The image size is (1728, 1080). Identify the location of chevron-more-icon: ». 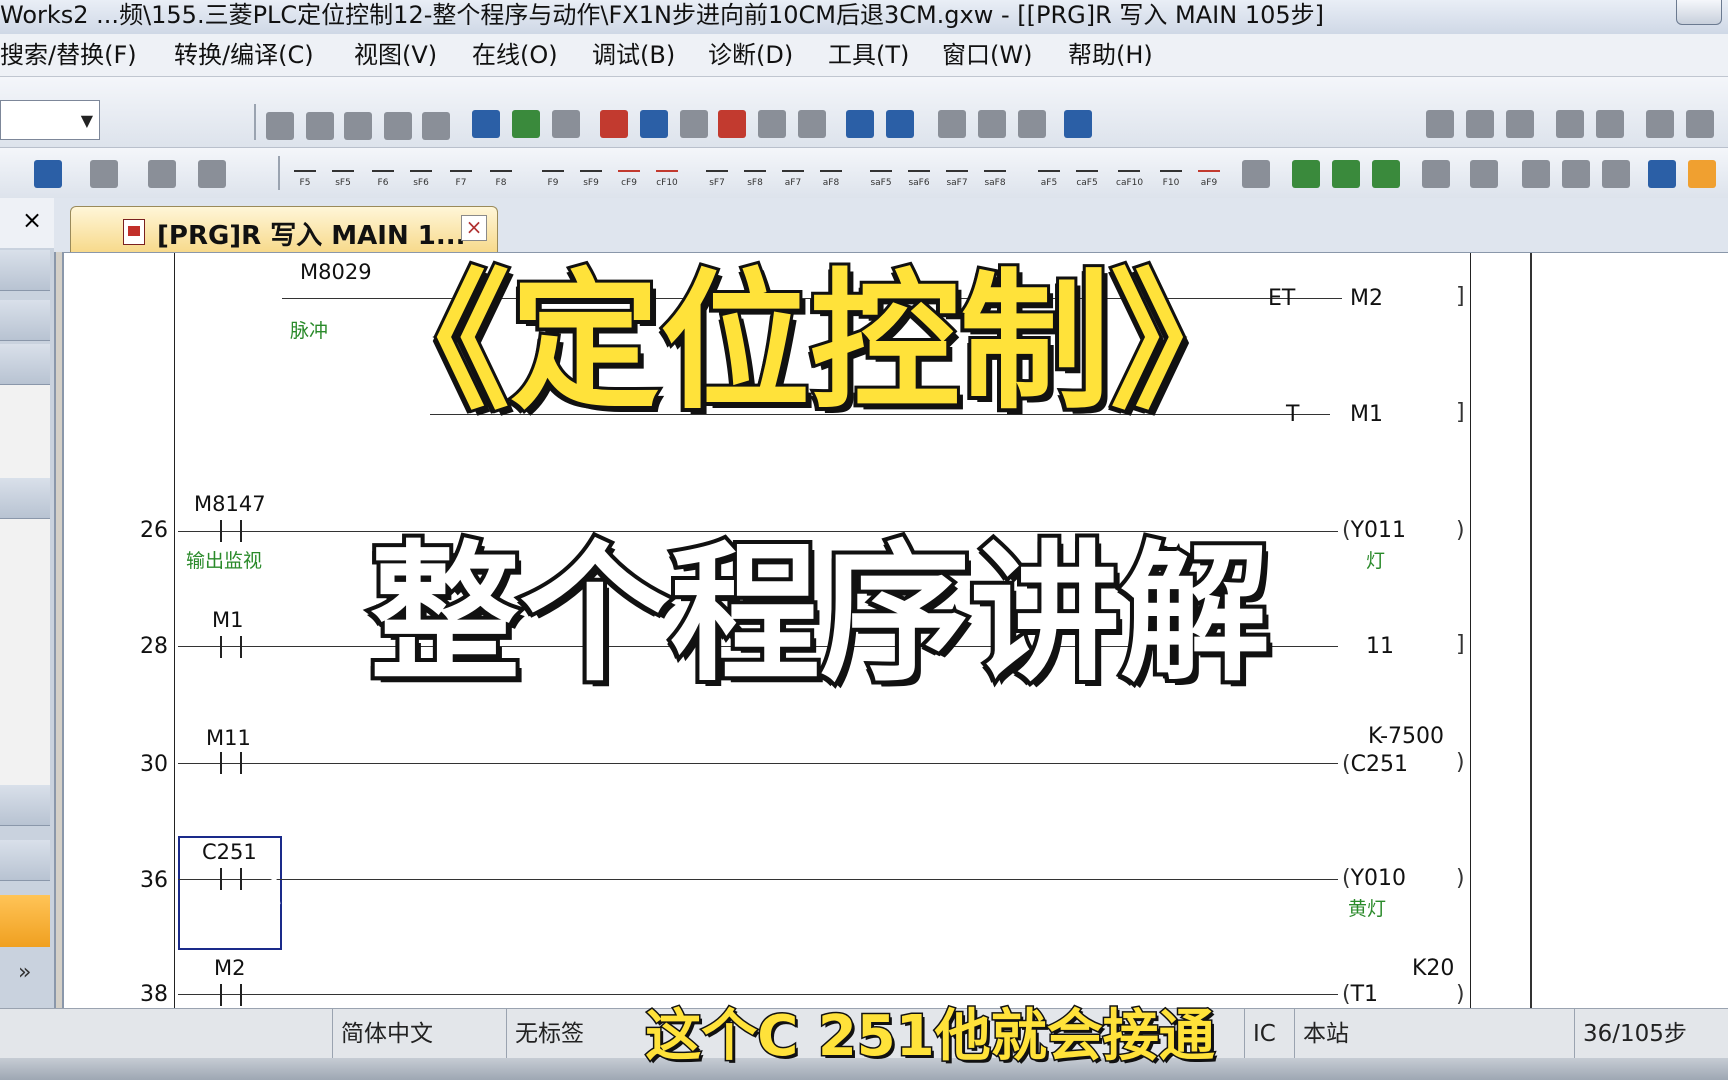
(24, 972).